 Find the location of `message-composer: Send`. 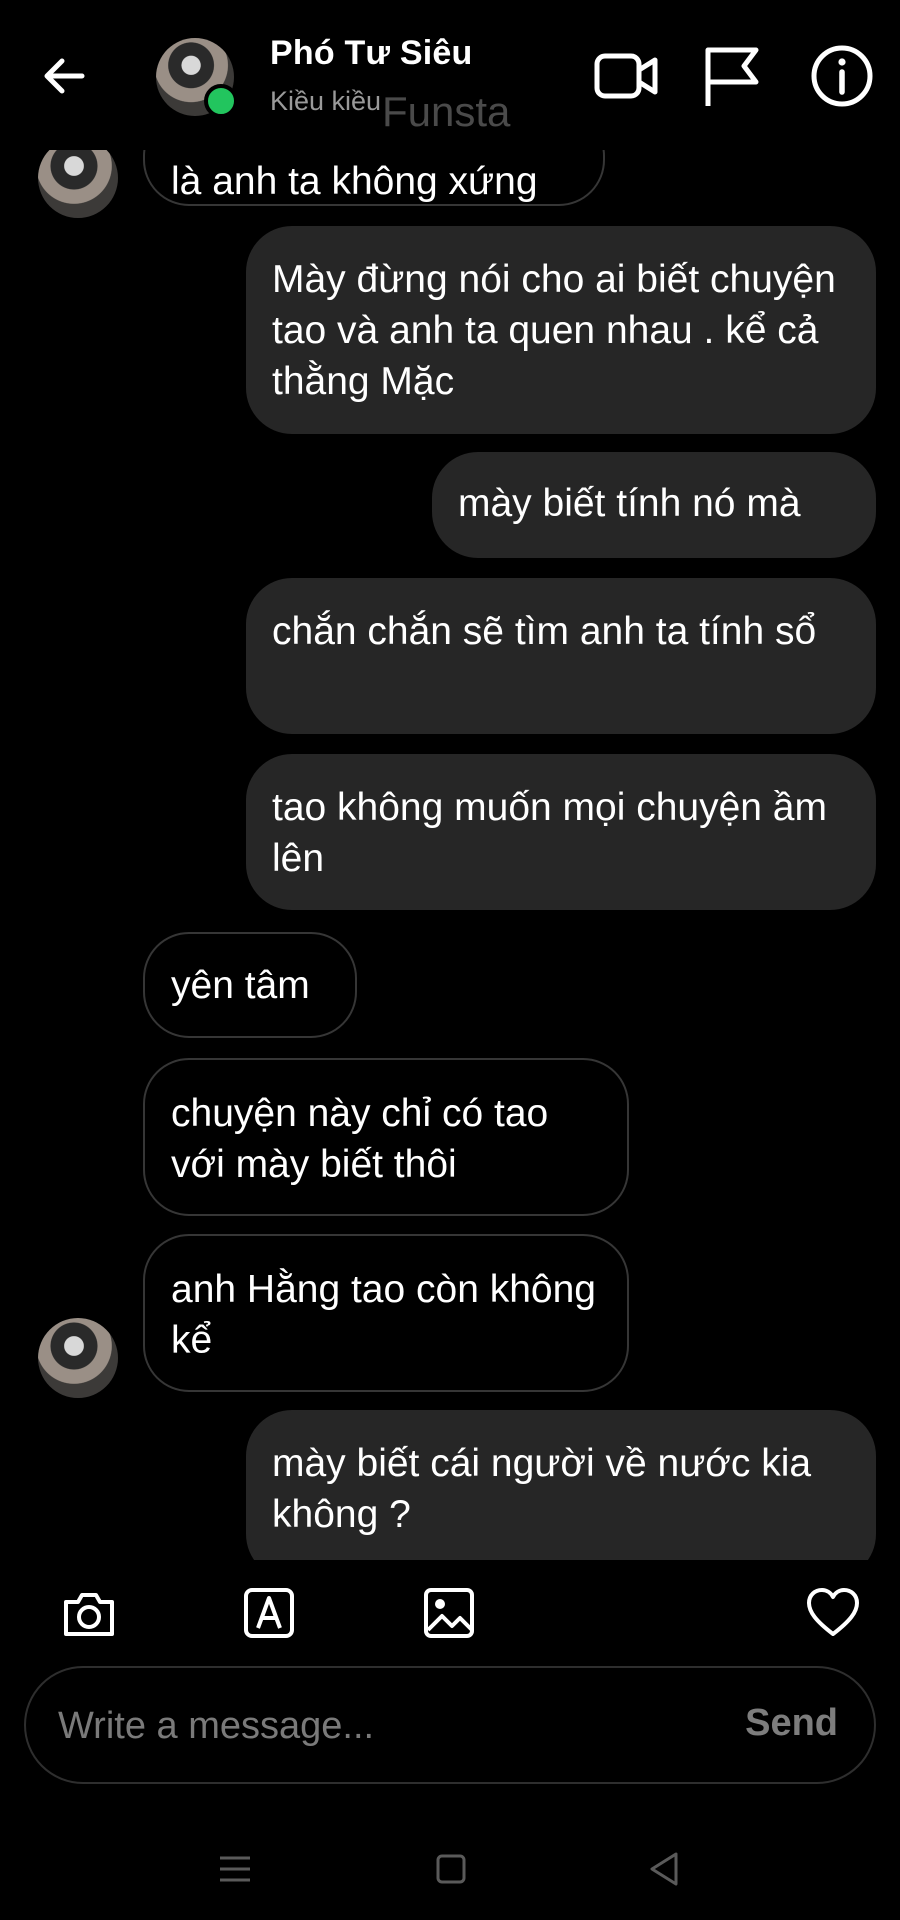

message-composer: Send is located at coordinates (450, 1725).